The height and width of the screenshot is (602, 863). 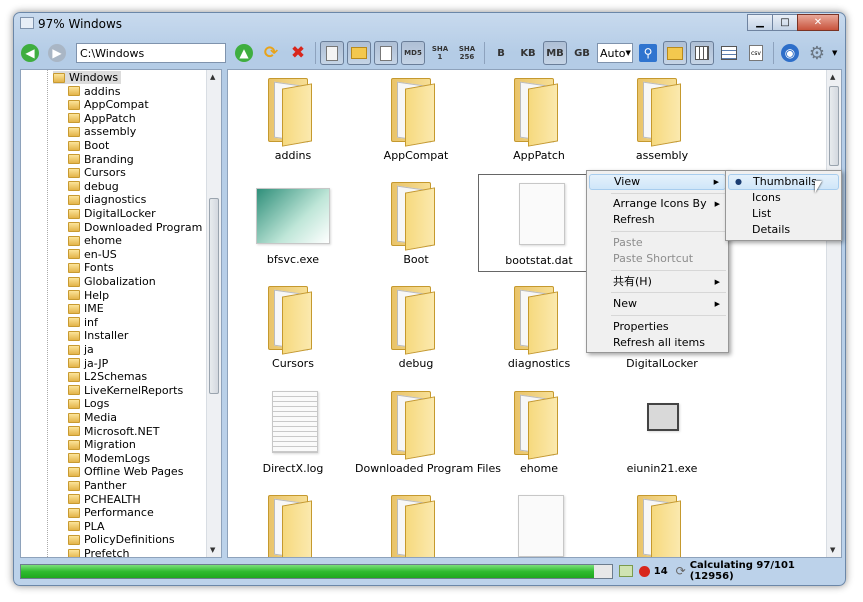 What do you see at coordinates (121, 539) in the screenshot?
I see `tree-item: PolicyDefinitions` at bounding box center [121, 539].